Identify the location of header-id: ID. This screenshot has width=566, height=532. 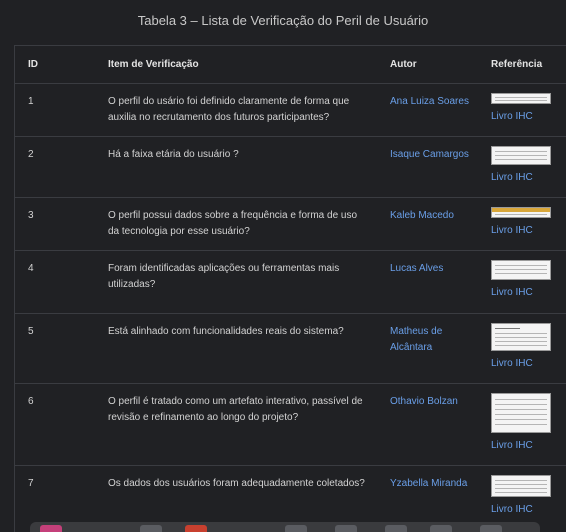
(55, 65).